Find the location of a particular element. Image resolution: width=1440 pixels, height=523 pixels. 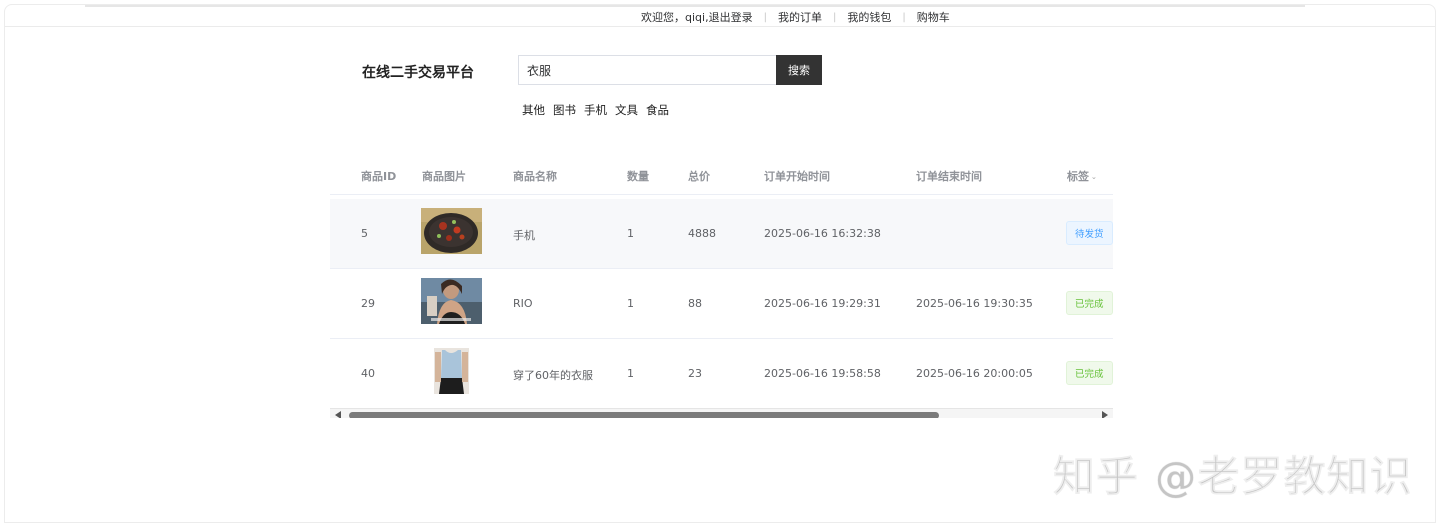

product-image-tank-top is located at coordinates (451, 371).